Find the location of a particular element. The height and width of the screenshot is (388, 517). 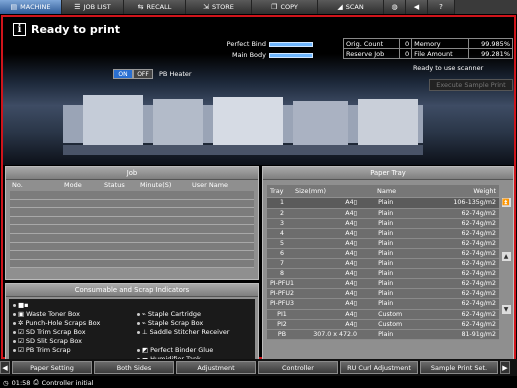

job-panel: Job No. Mode Status Minute(S) User Name is located at coordinates (132, 223).